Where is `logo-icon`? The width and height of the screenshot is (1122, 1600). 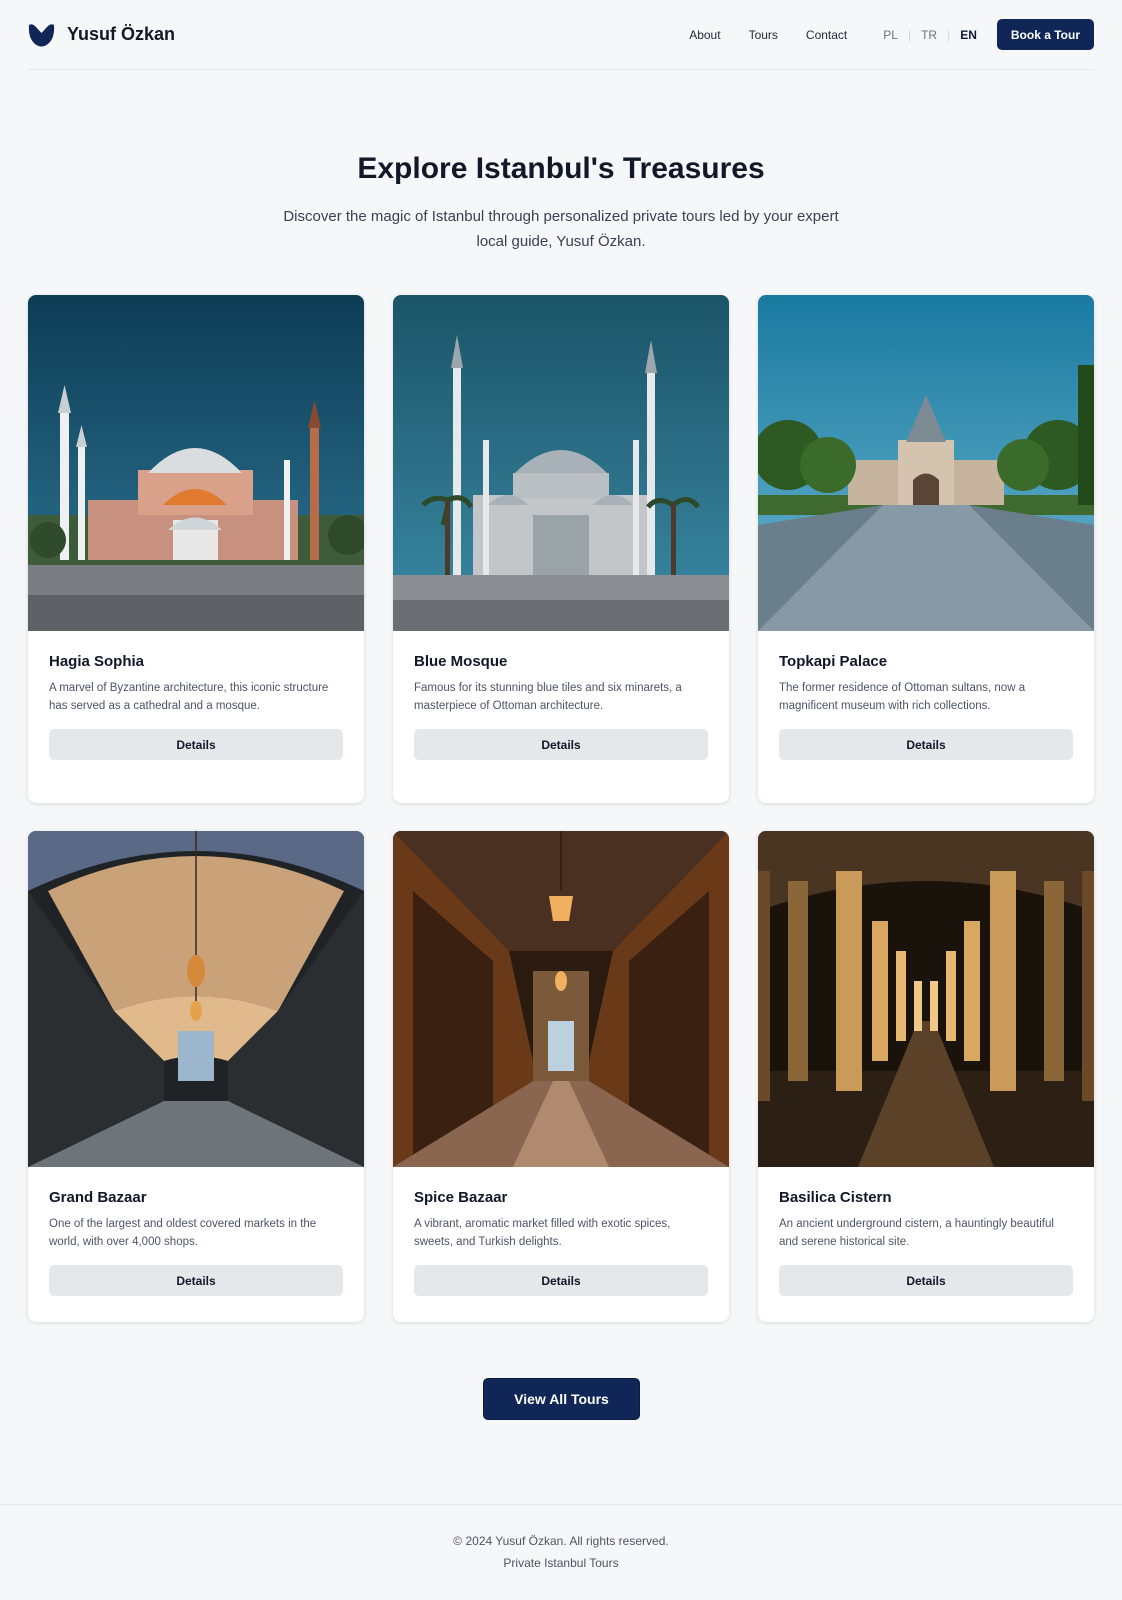 logo-icon is located at coordinates (41, 34).